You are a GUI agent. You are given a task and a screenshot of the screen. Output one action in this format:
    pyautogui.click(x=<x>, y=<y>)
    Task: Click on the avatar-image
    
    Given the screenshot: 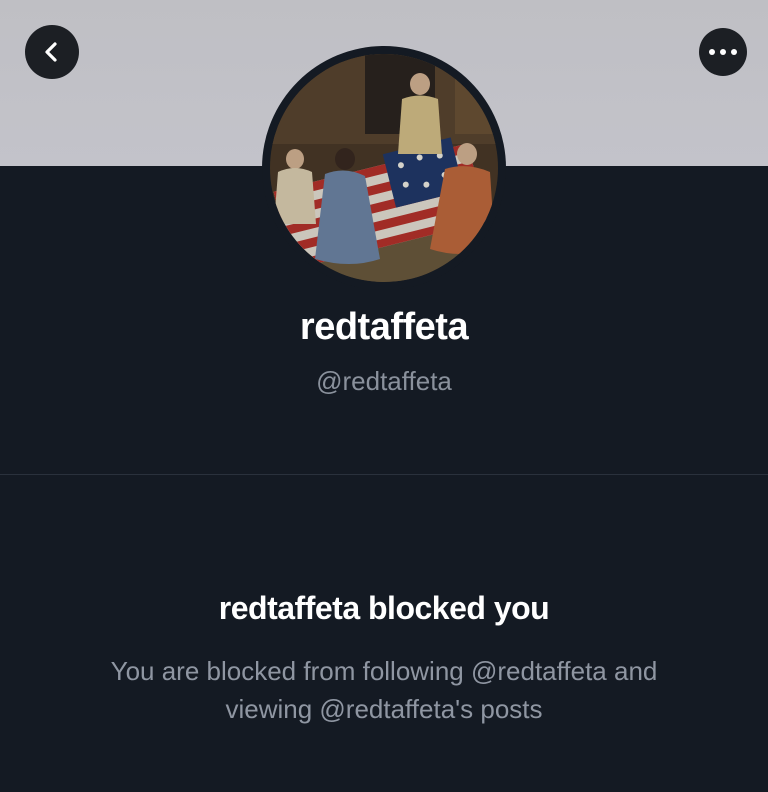 What is the action you would take?
    pyautogui.click(x=384, y=168)
    